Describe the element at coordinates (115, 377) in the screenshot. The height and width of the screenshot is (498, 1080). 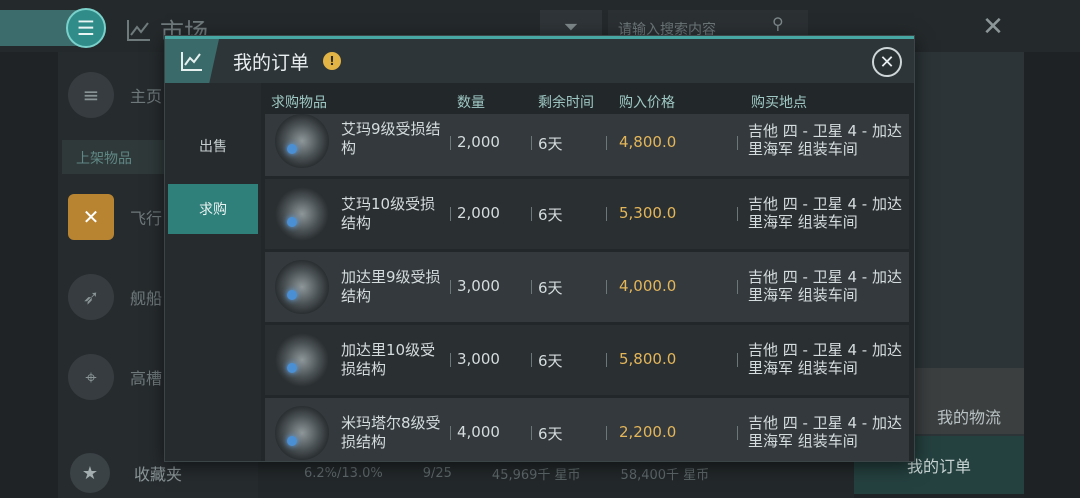
I see `sidebar-item-high-slot: ⌖ 高槽` at that location.